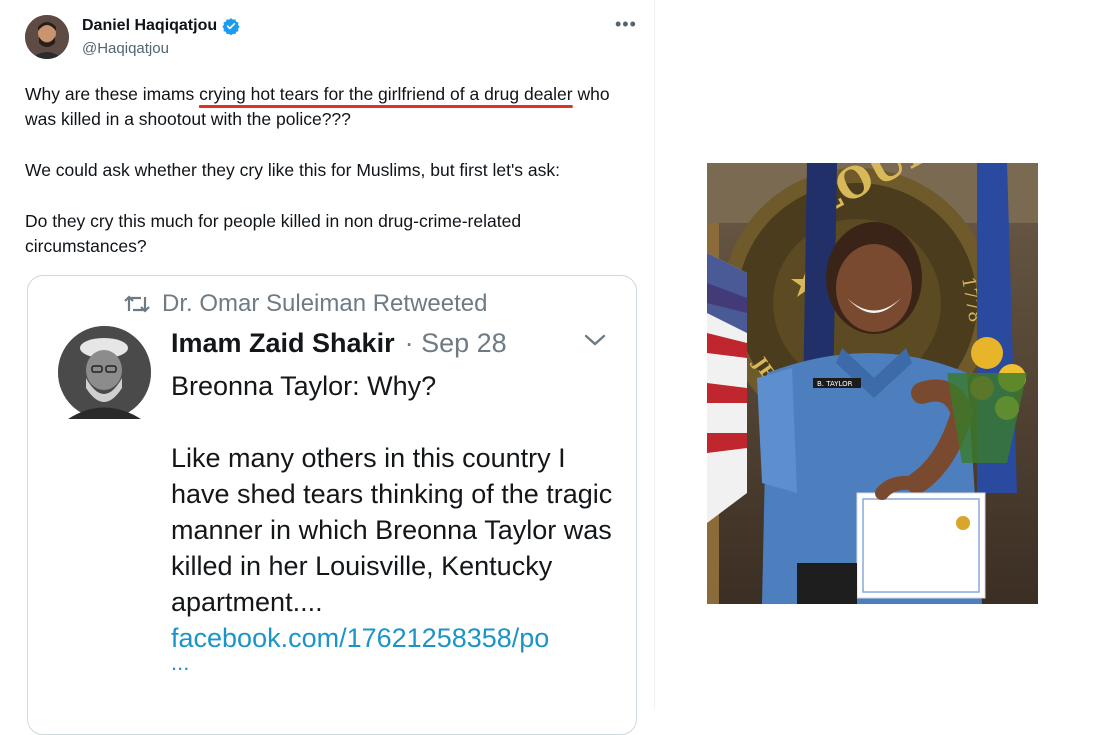 The image size is (1097, 735). Describe the element at coordinates (626, 24) in the screenshot. I see `more-options-icon: •••` at that location.